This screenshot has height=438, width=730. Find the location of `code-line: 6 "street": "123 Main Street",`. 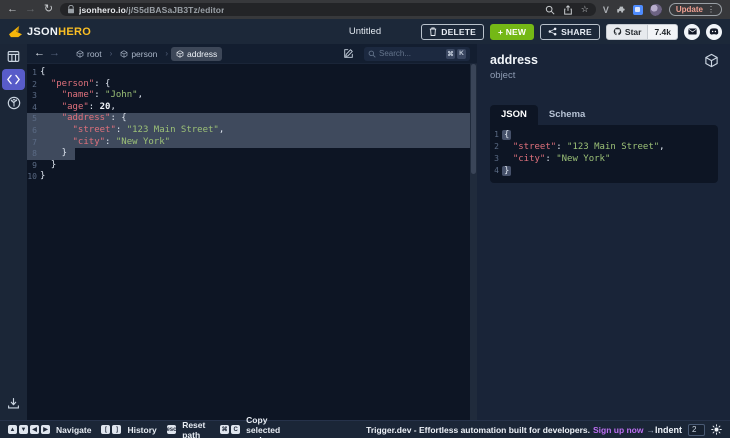

code-line: 6 "street": "123 Main Street", is located at coordinates (248, 130).